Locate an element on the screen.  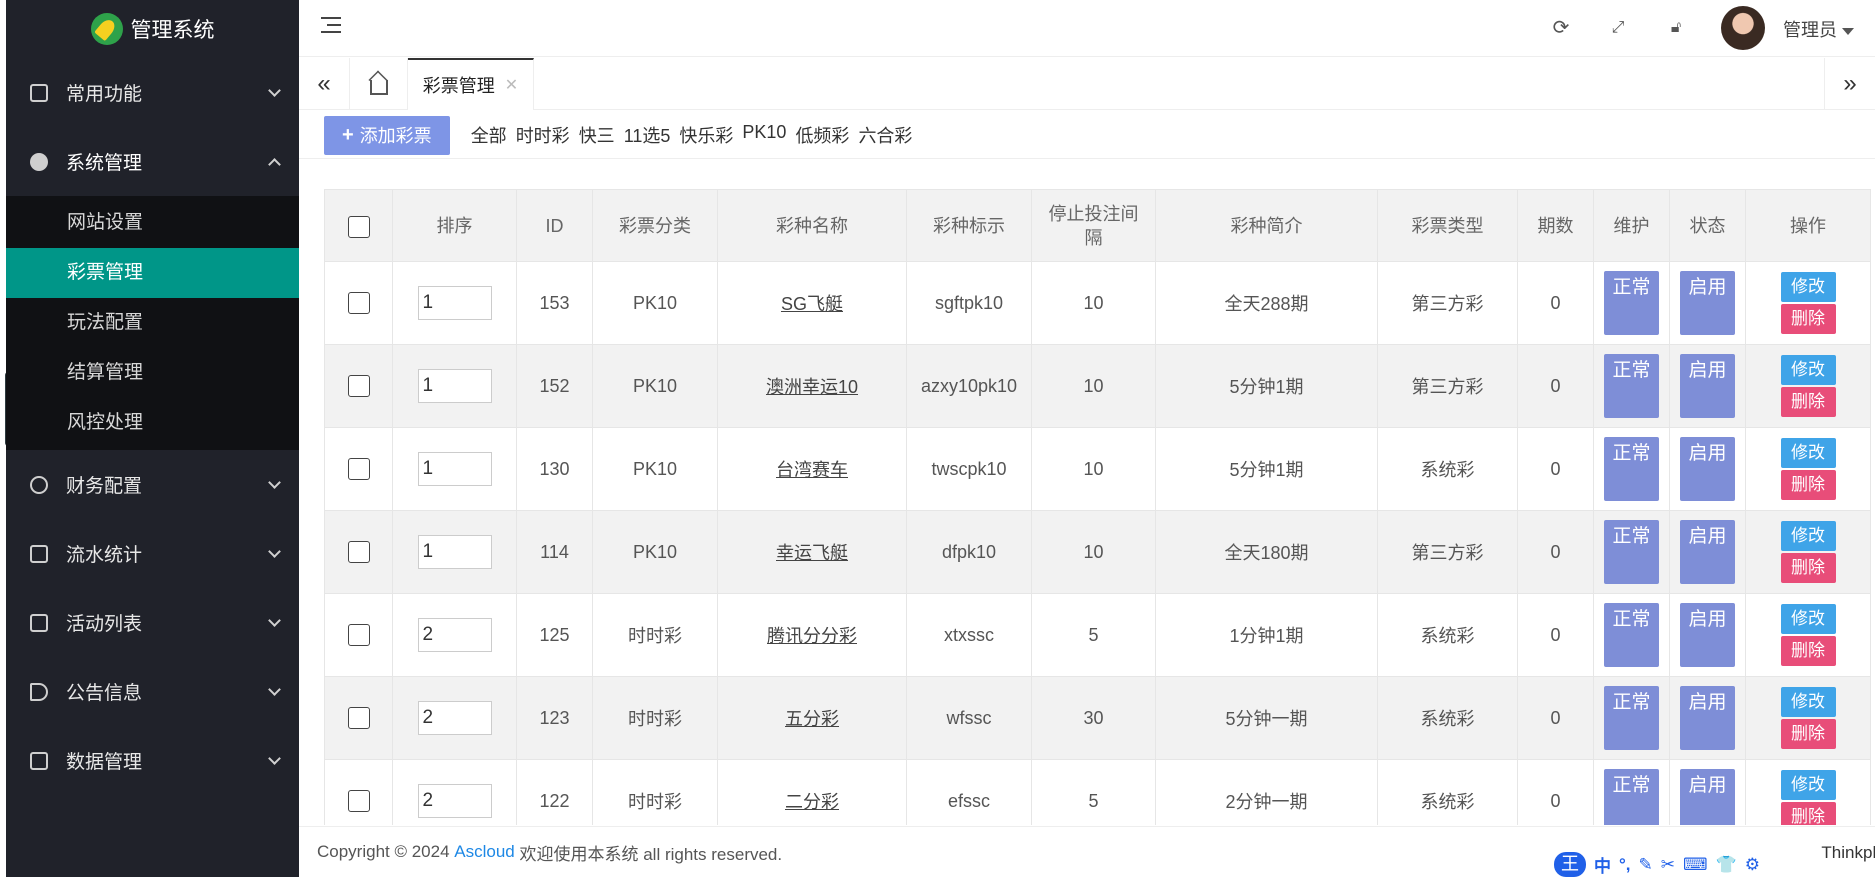
tabs-scroll-right-icon: » is located at coordinates (1849, 84).